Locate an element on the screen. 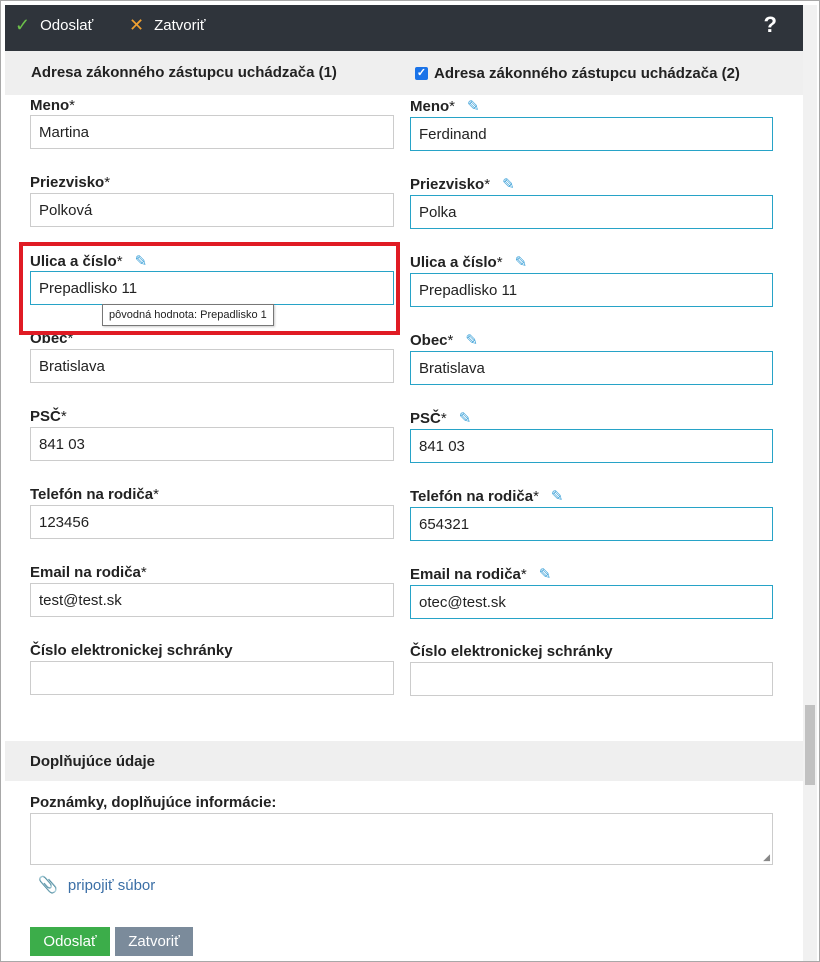 The image size is (820, 962). toolbar-close-button: ✕ Zatvoriť is located at coordinates (167, 25).